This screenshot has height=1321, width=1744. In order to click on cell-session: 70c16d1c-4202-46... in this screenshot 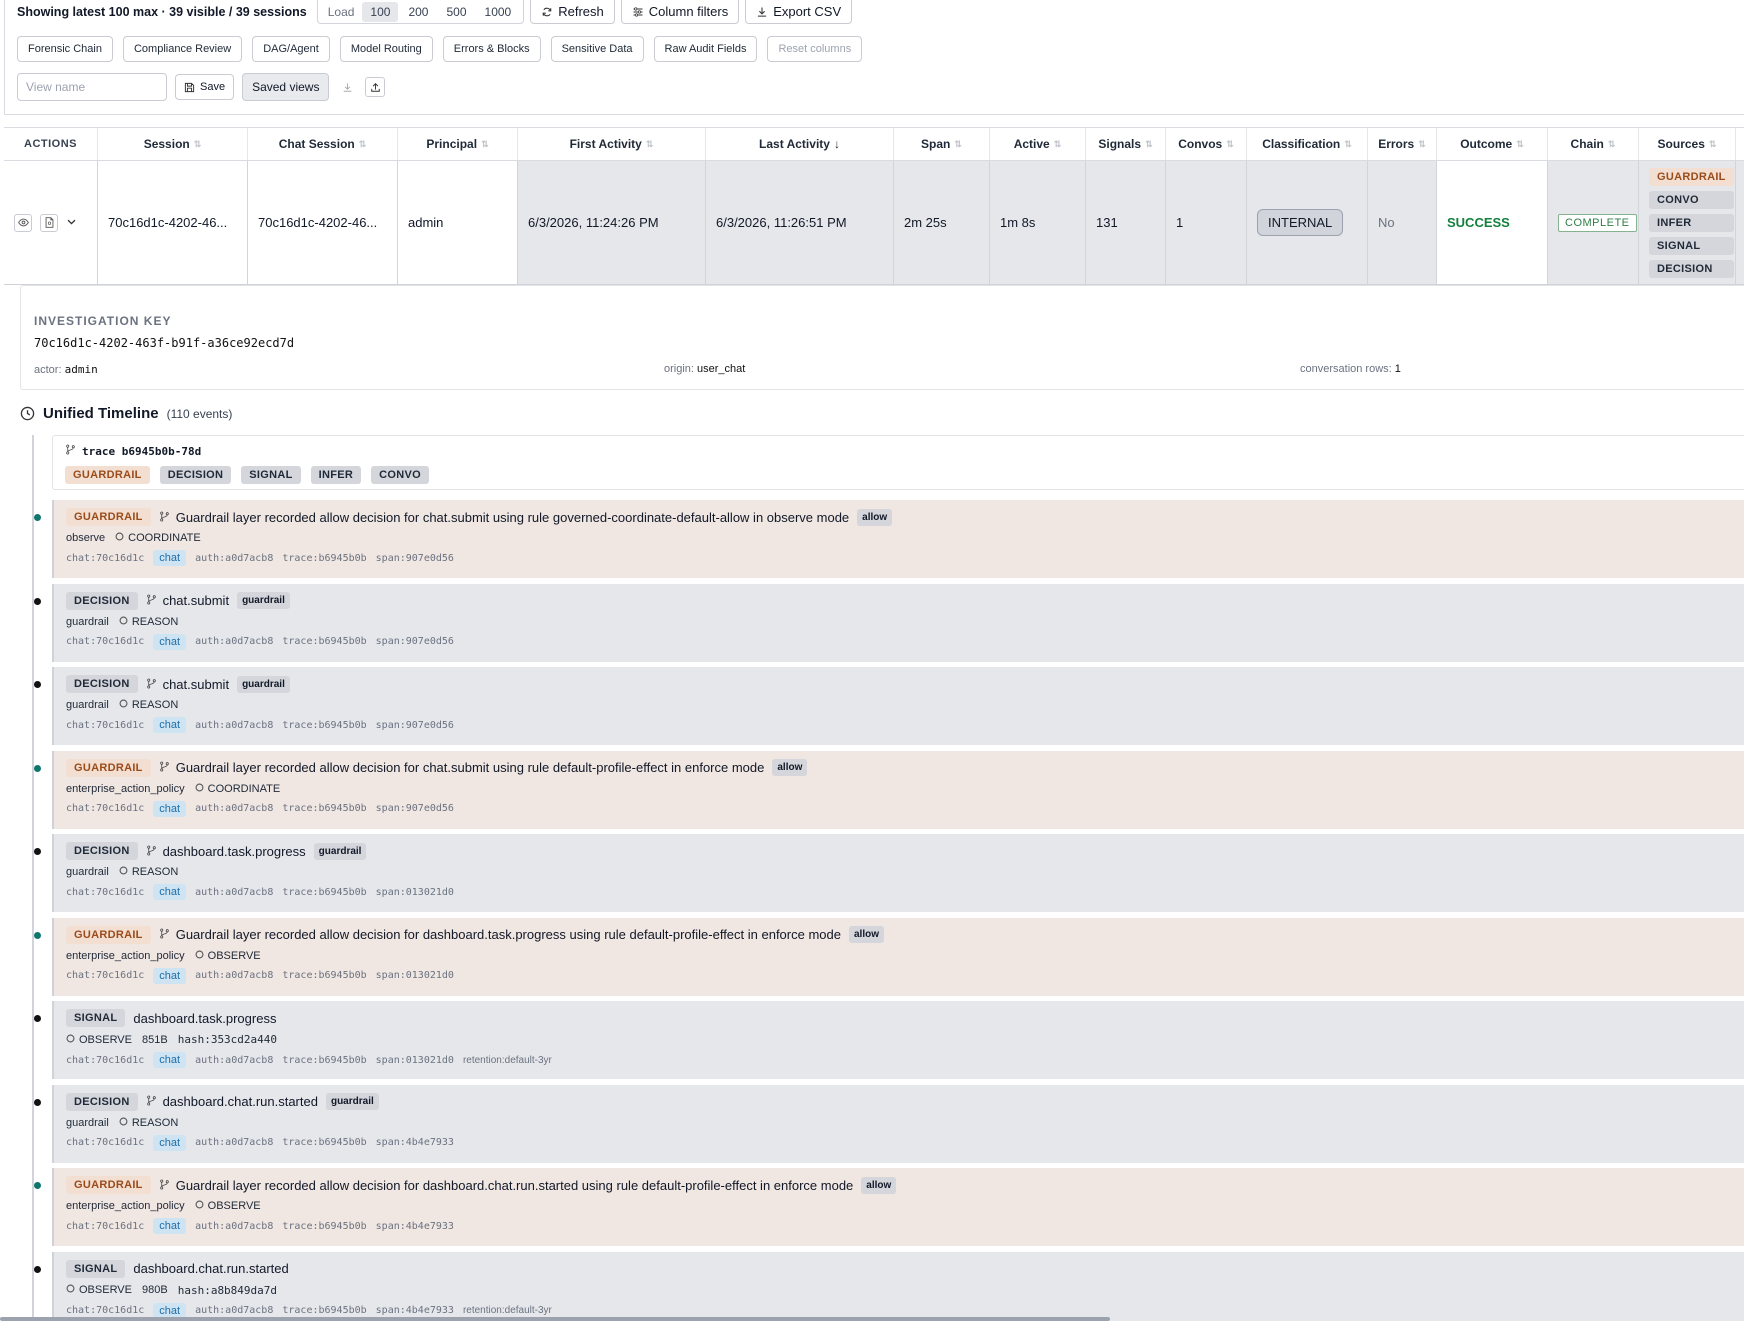, I will do `click(173, 222)`.